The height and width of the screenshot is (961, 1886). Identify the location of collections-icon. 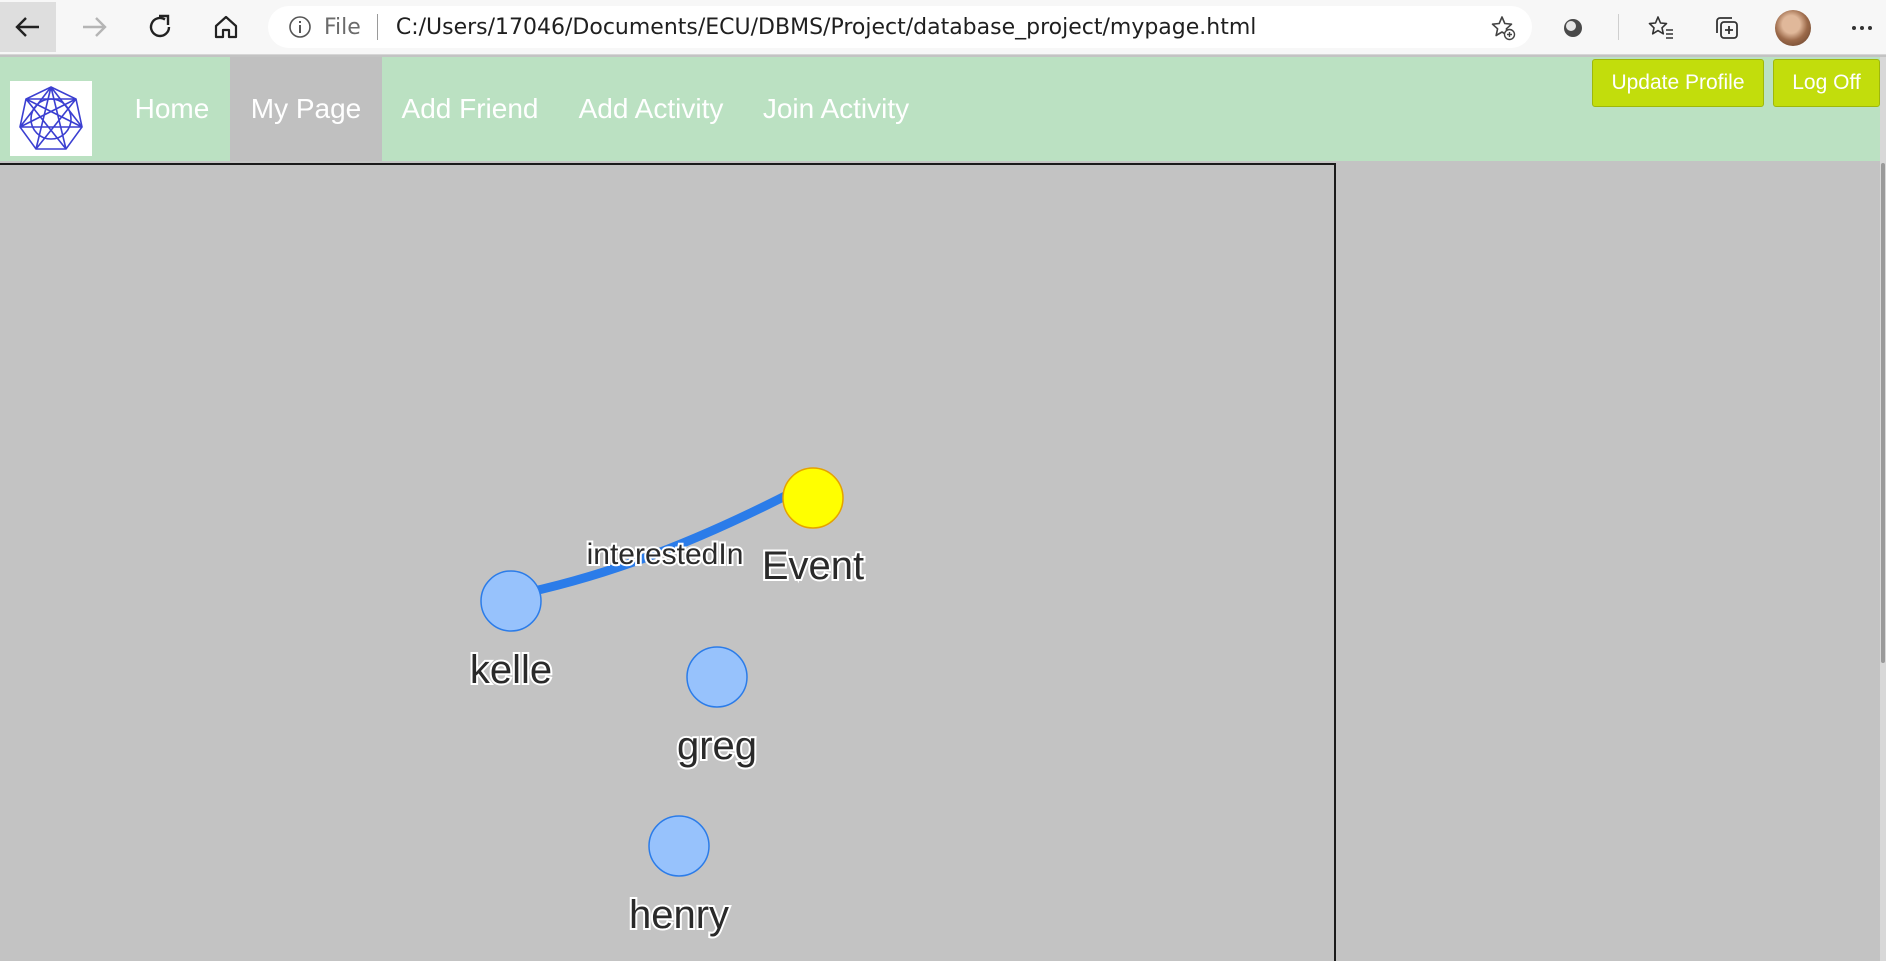
(1727, 28).